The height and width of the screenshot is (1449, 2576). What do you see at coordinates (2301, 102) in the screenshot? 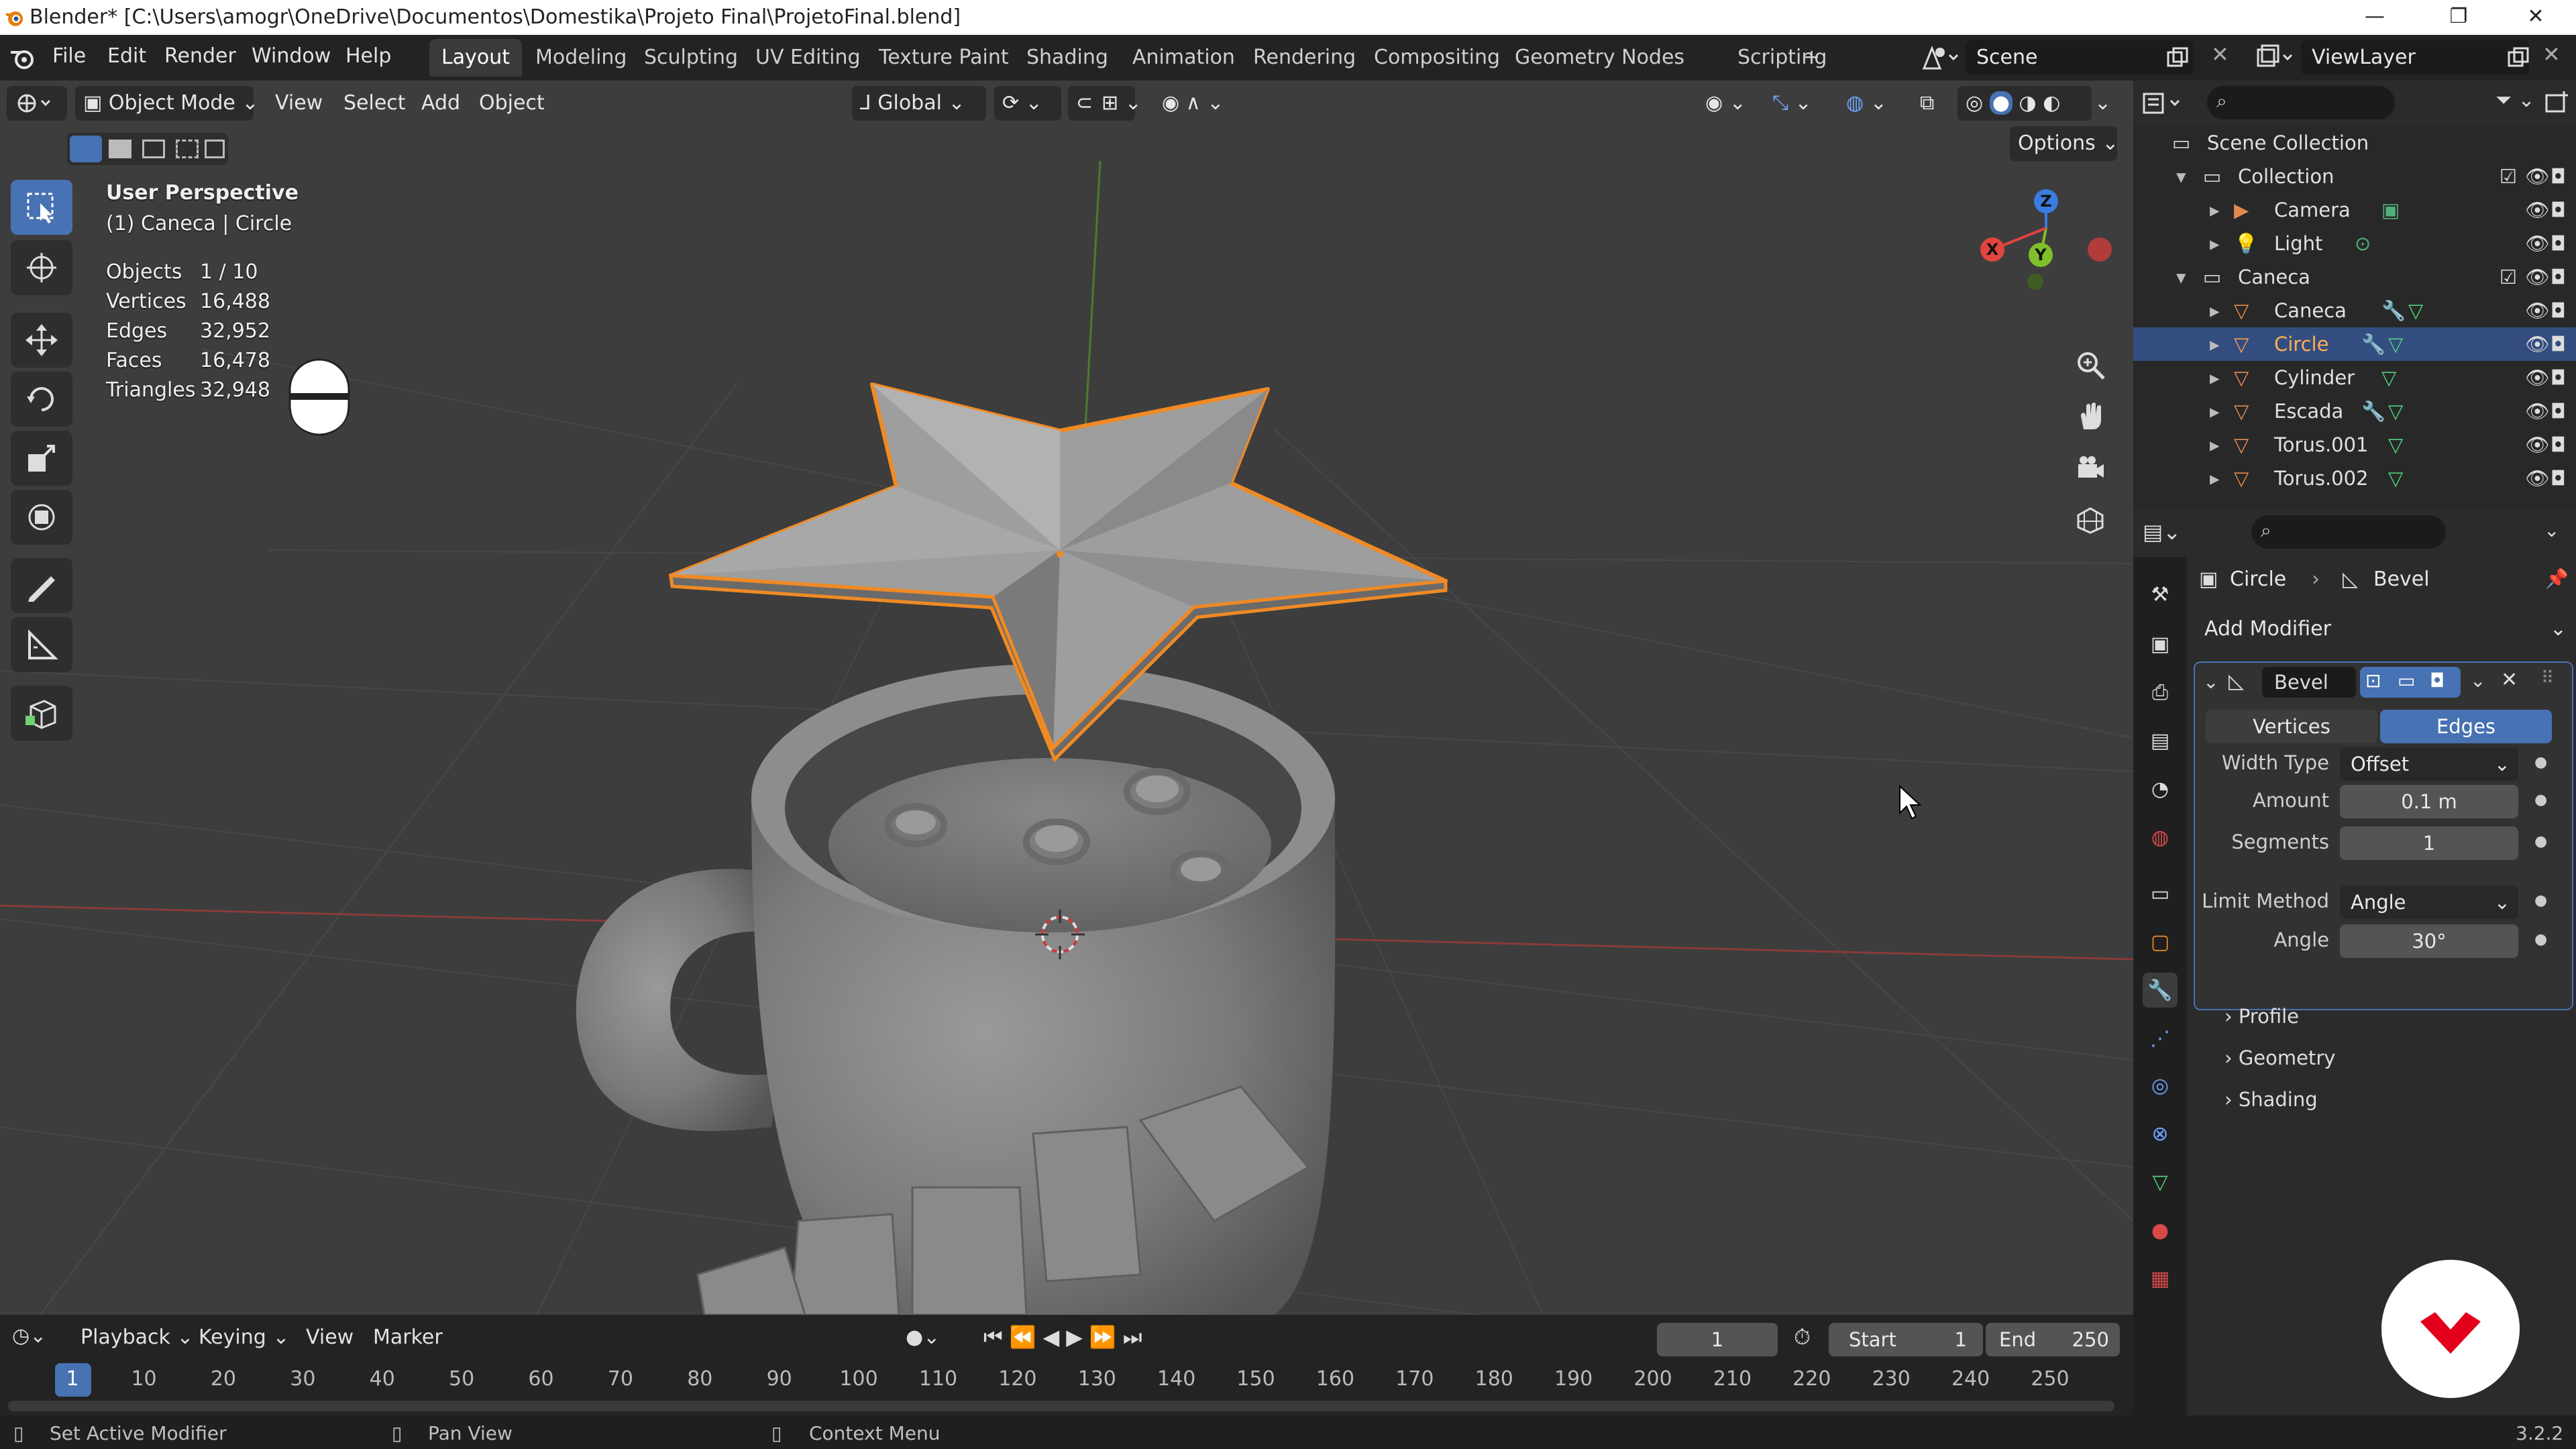
I see `outliner-search-input: ⌕` at bounding box center [2301, 102].